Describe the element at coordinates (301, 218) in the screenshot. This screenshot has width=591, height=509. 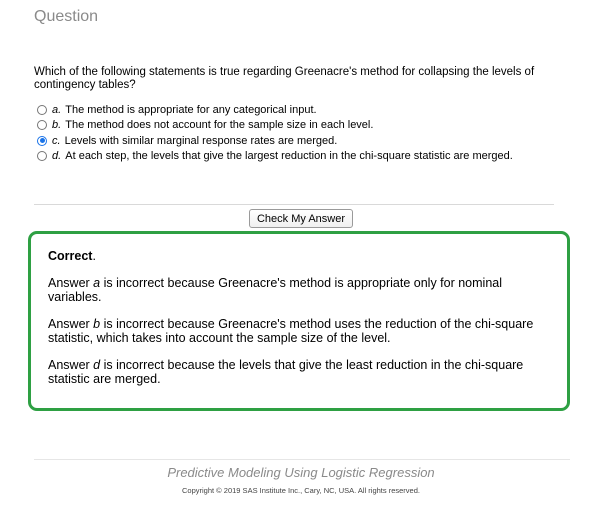
I see `check-answer-button: Check My Answer` at that location.